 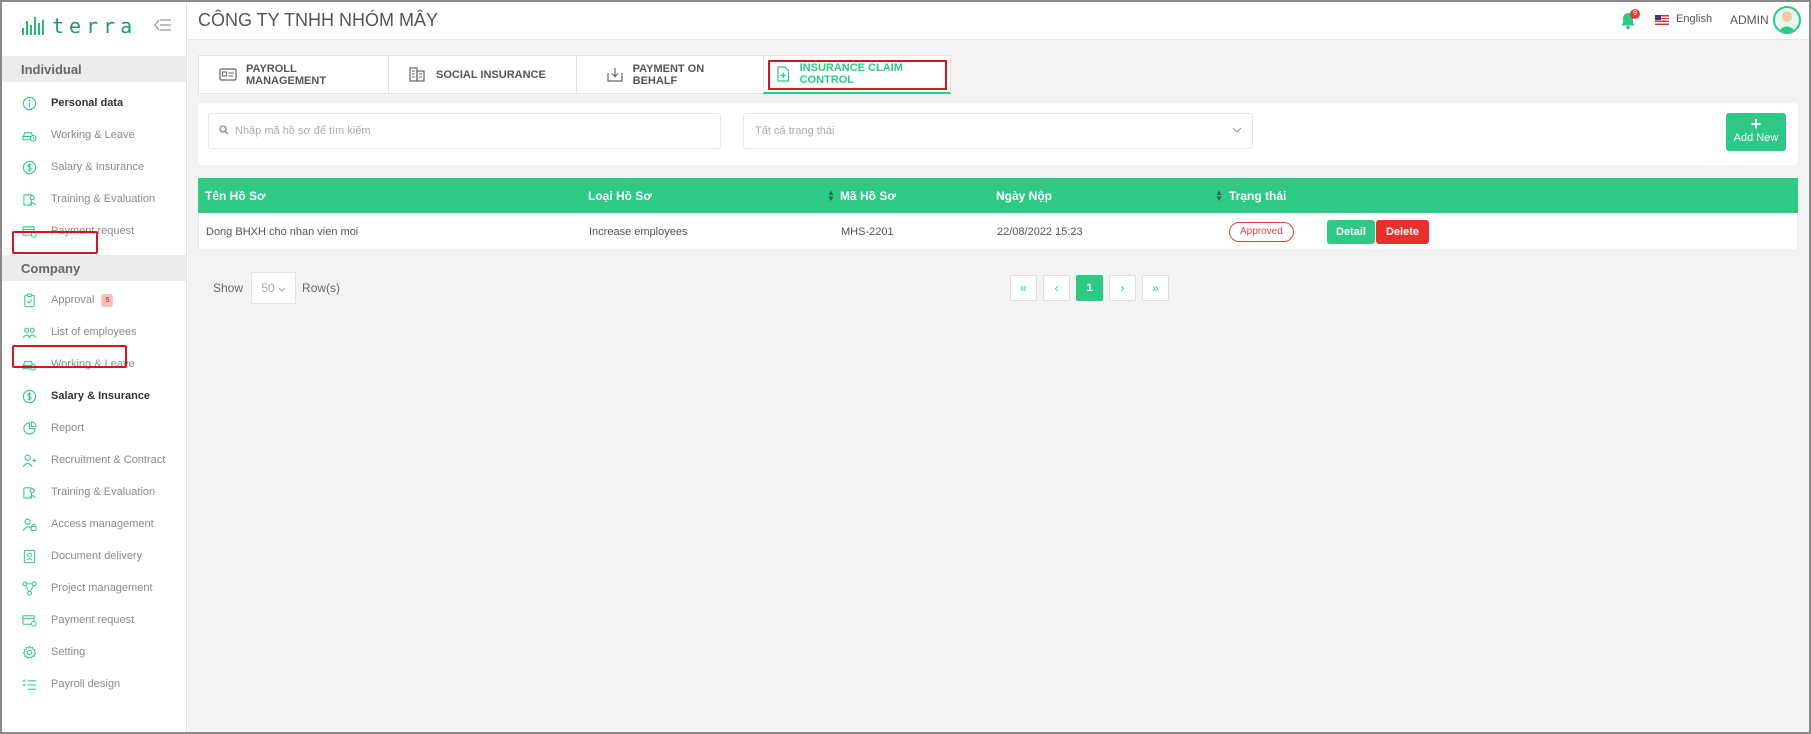 I want to click on header-status: Trạng thái, so click(x=1258, y=195).